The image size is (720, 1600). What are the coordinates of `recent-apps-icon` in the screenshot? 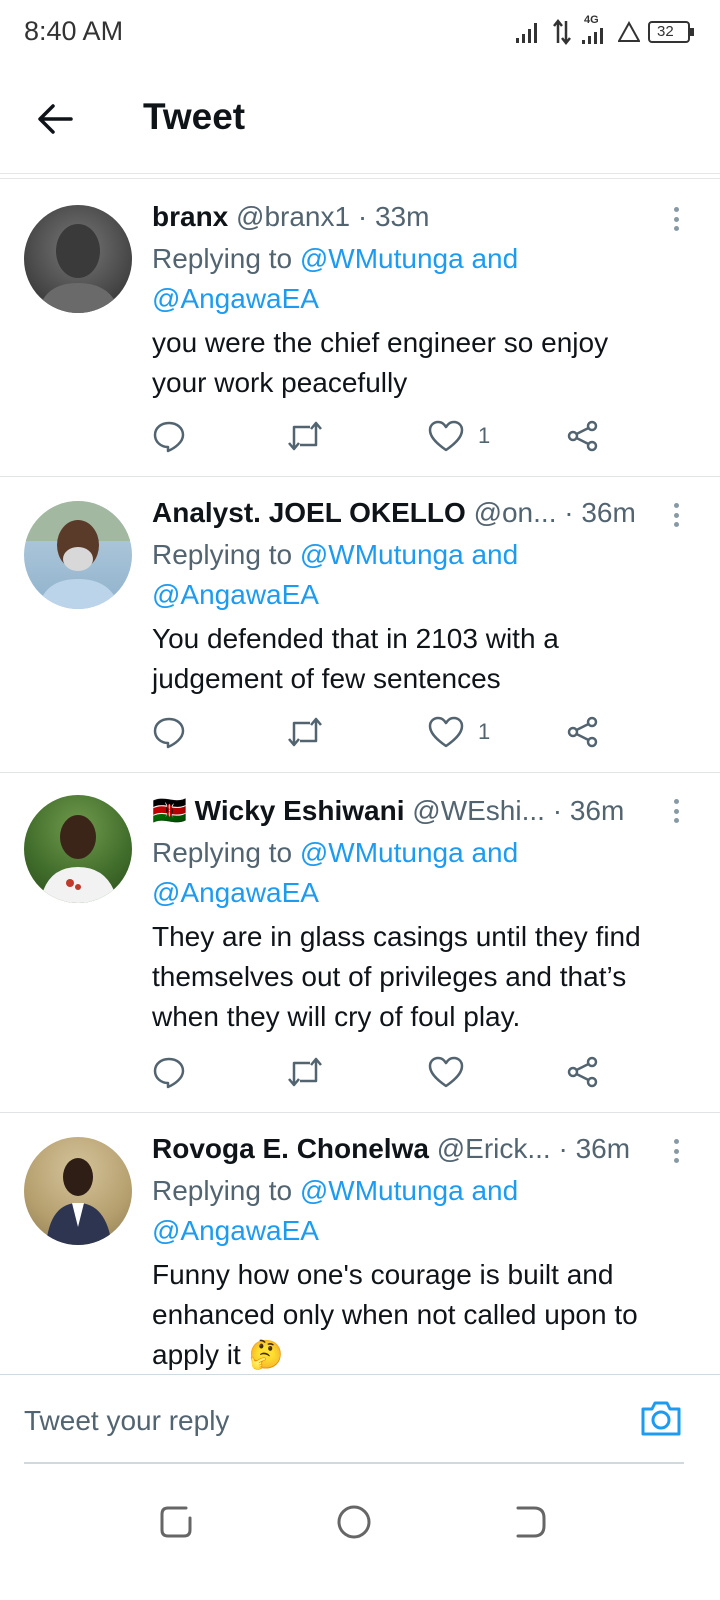 It's located at (176, 1522).